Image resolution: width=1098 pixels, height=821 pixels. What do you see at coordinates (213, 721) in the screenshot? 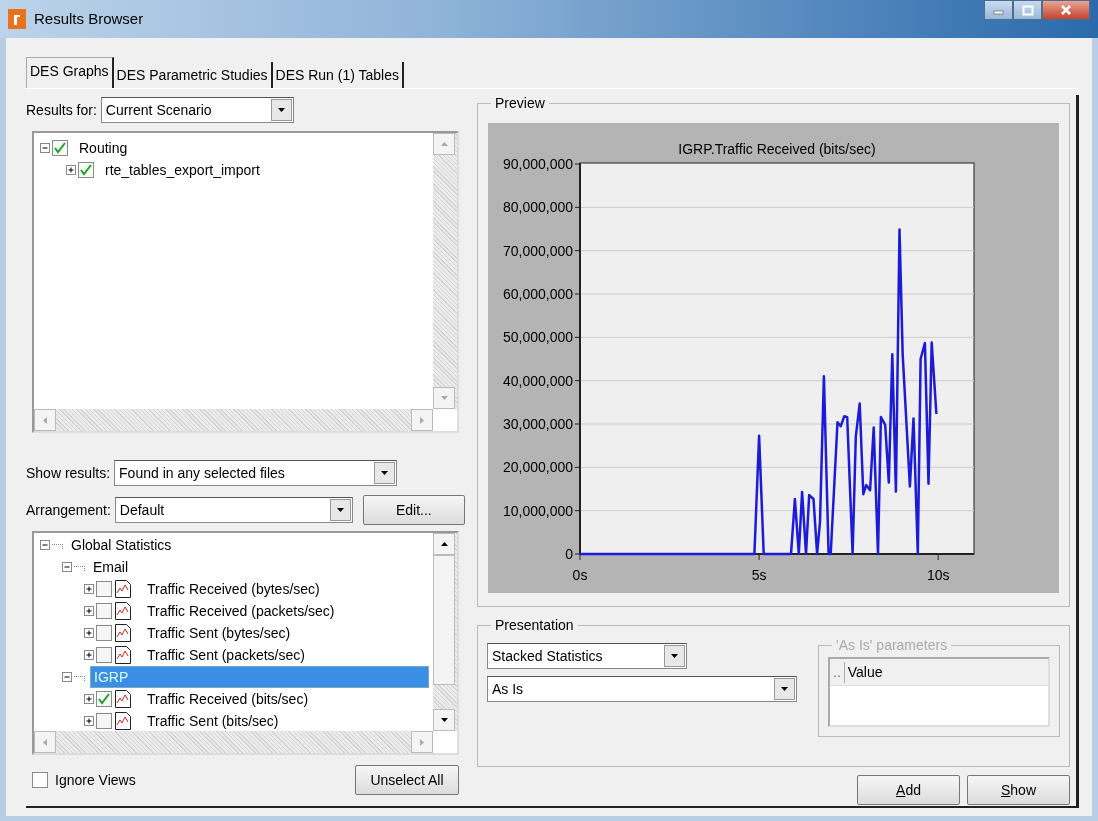
I see `tree-item: Traffic Sent (bits/sec)` at bounding box center [213, 721].